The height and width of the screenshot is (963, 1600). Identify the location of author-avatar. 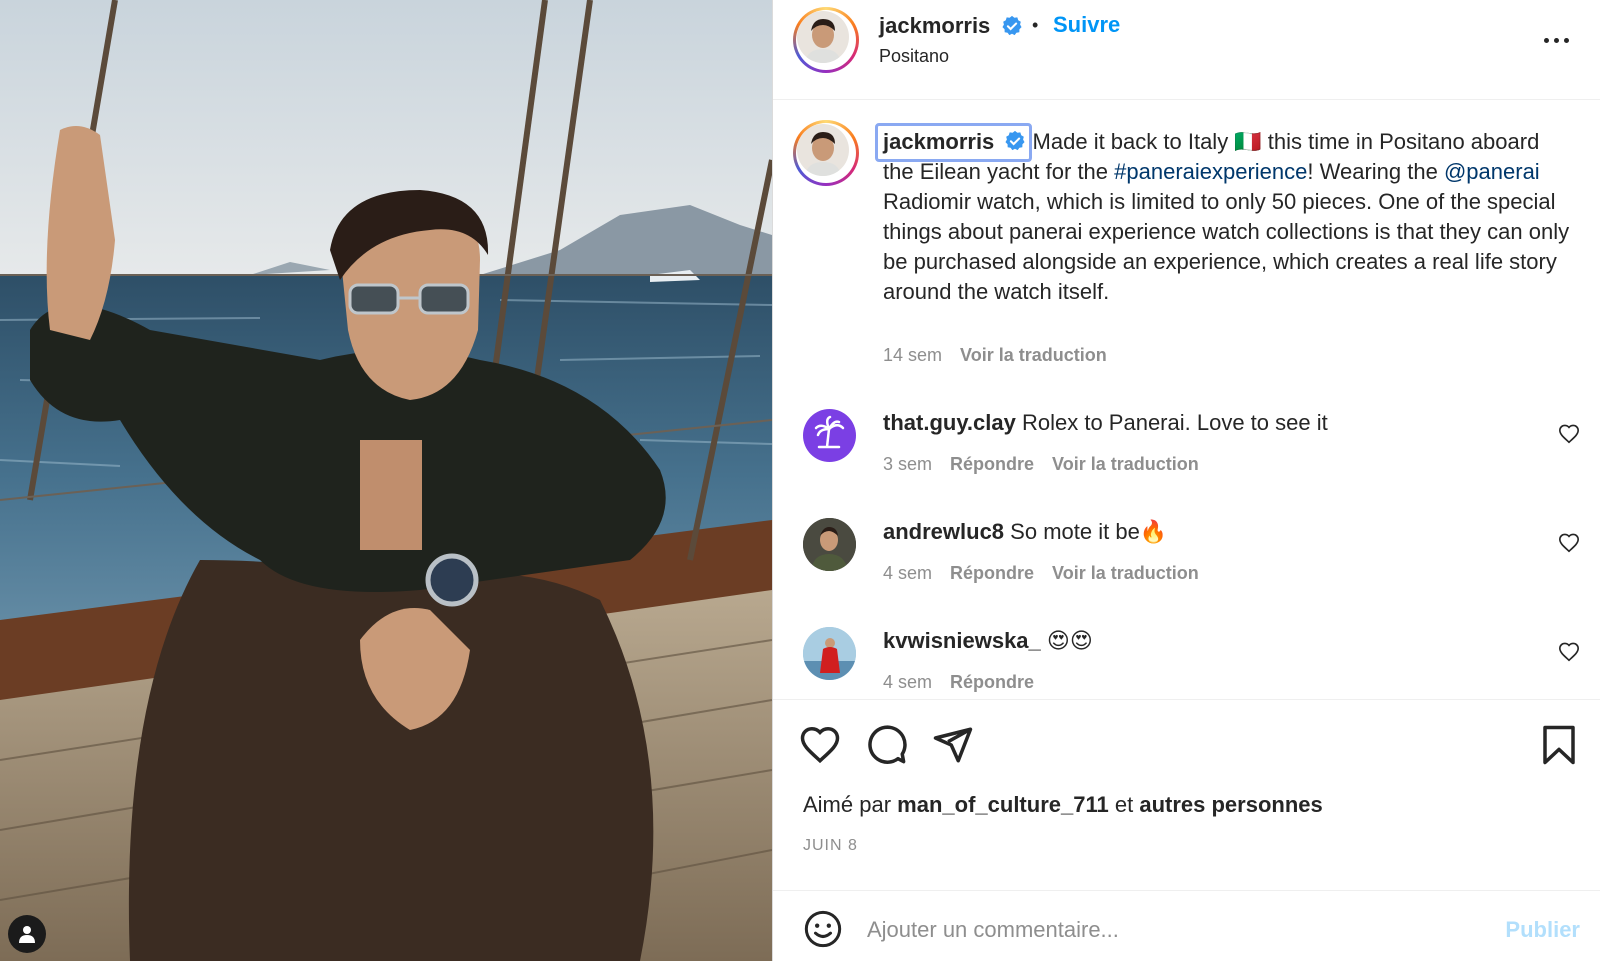
(826, 40).